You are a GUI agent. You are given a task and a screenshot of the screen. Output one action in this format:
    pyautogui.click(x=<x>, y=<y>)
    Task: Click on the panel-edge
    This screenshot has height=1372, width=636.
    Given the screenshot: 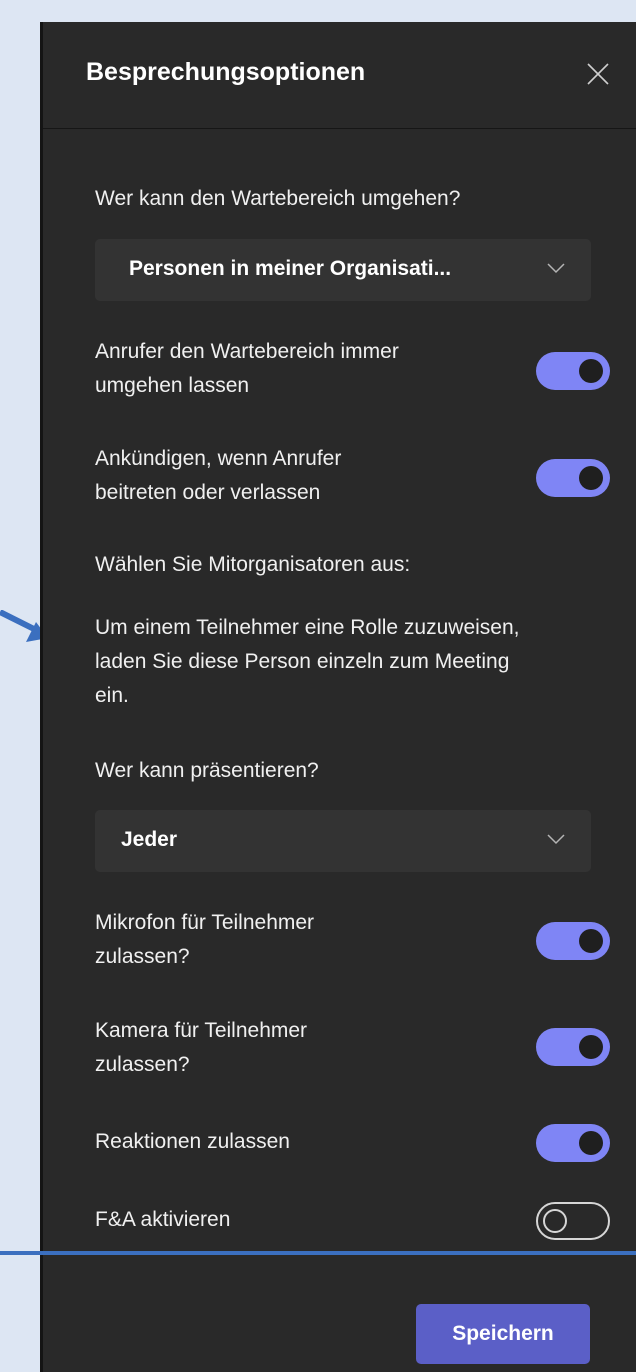 What is the action you would take?
    pyautogui.click(x=41, y=697)
    